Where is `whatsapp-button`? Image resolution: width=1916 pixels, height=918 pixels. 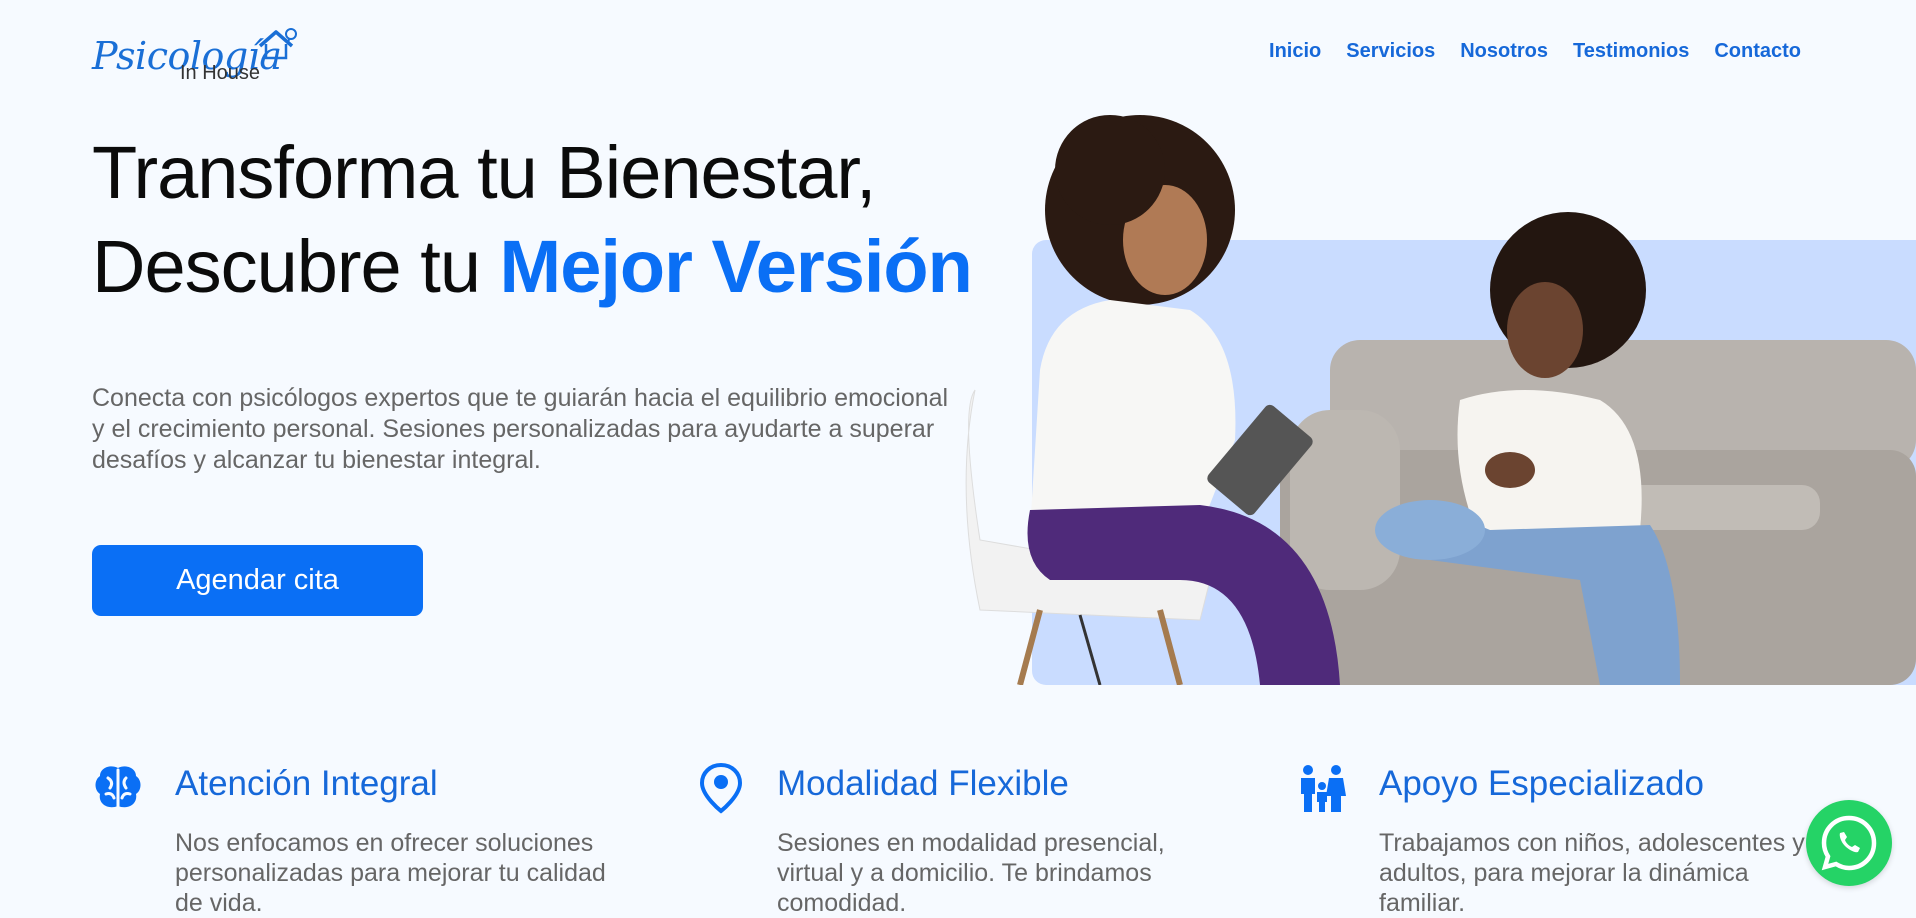
whatsapp-button is located at coordinates (1849, 843).